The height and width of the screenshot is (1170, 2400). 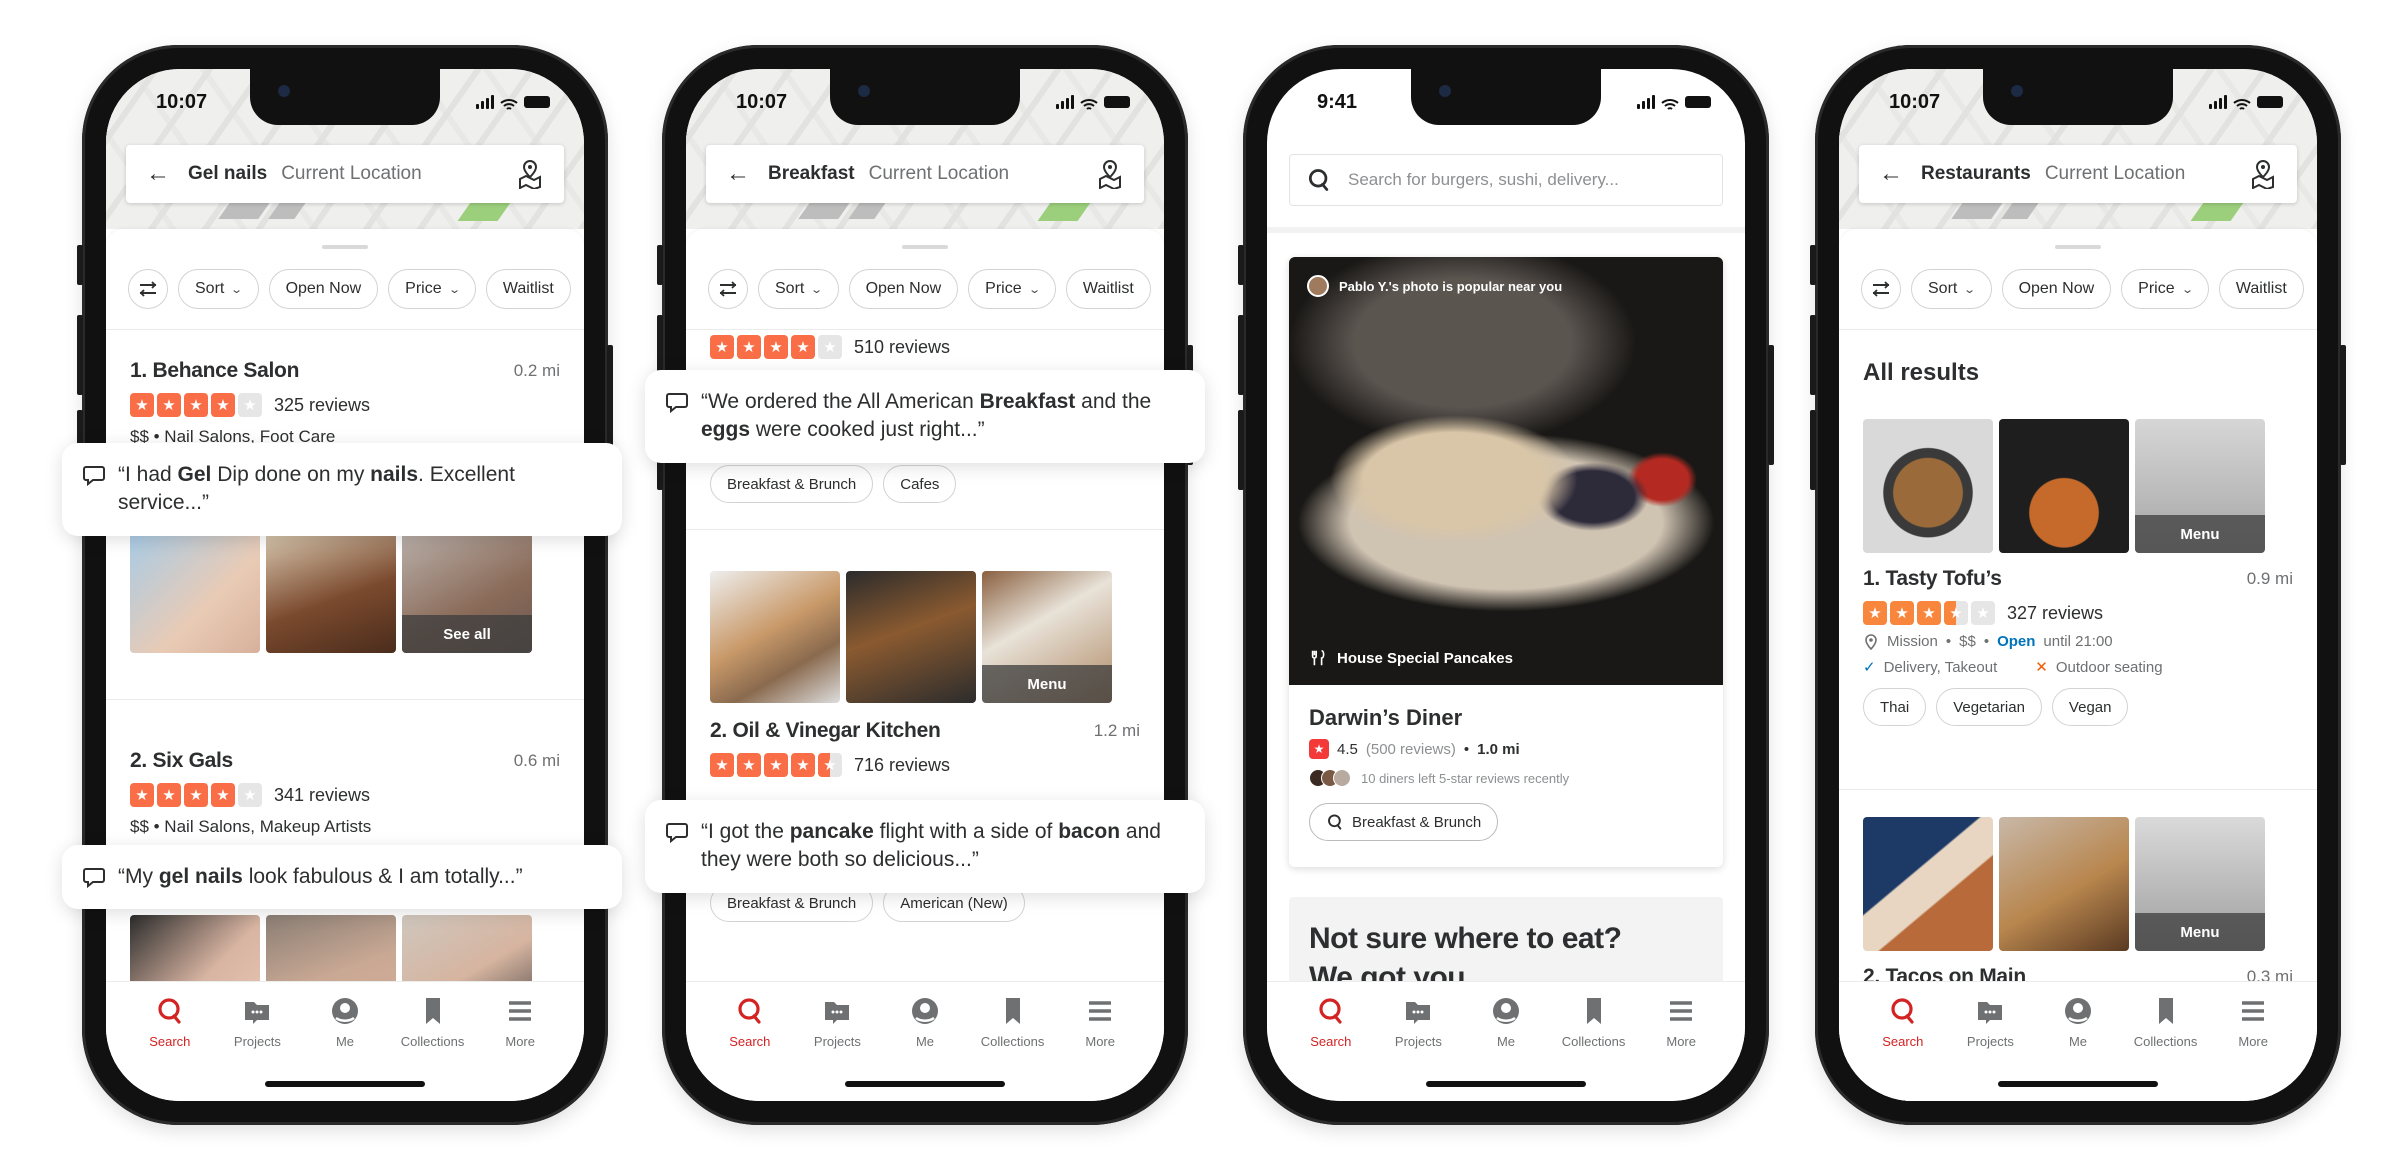 What do you see at coordinates (792, 484) in the screenshot?
I see `category-tag: Breakfast & Brunch` at bounding box center [792, 484].